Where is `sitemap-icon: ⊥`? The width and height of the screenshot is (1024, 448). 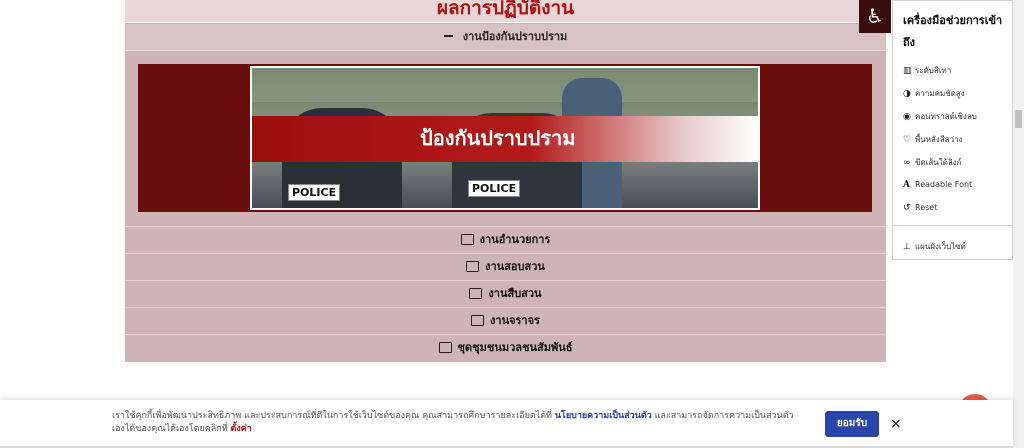
sitemap-icon: ⊥ is located at coordinates (907, 247).